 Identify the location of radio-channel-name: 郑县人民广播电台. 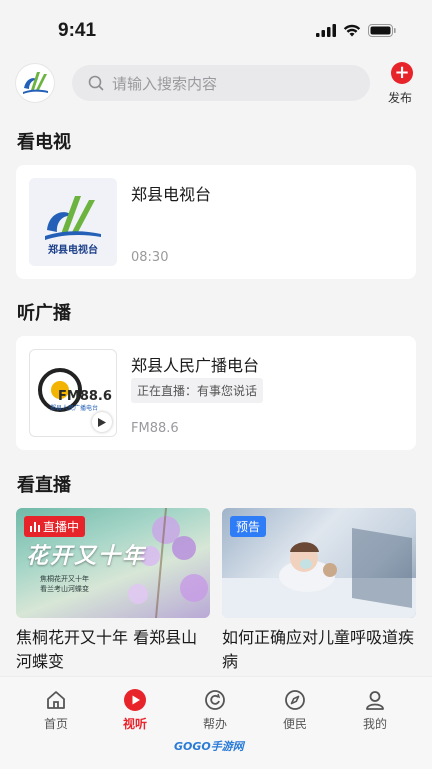
(195, 365).